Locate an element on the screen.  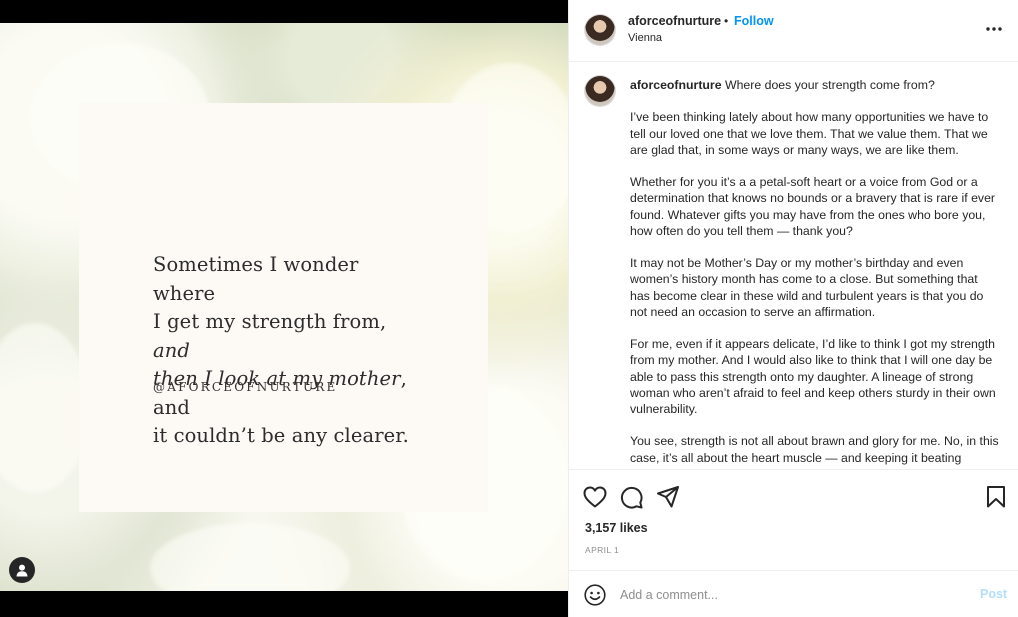
header-username: aforceofnurture is located at coordinates (674, 21).